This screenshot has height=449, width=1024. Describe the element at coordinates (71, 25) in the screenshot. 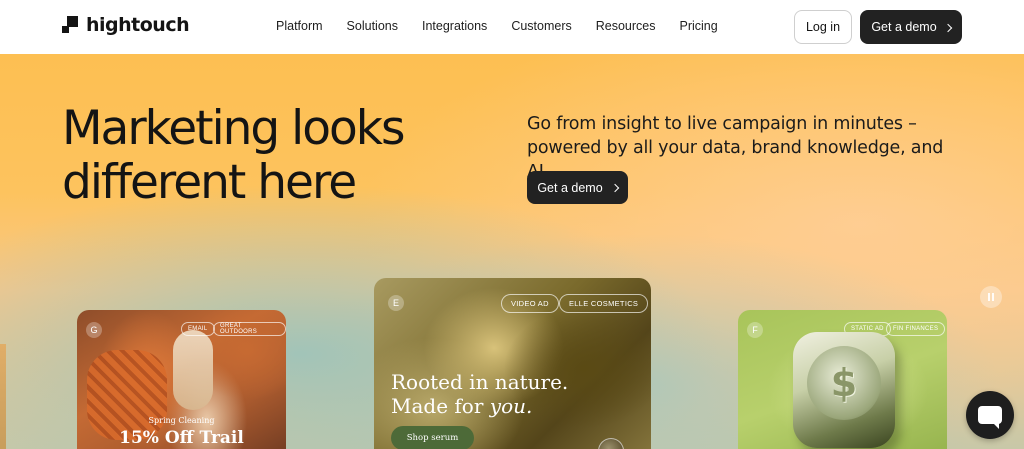

I see `hightouch-logo-mark-icon` at that location.